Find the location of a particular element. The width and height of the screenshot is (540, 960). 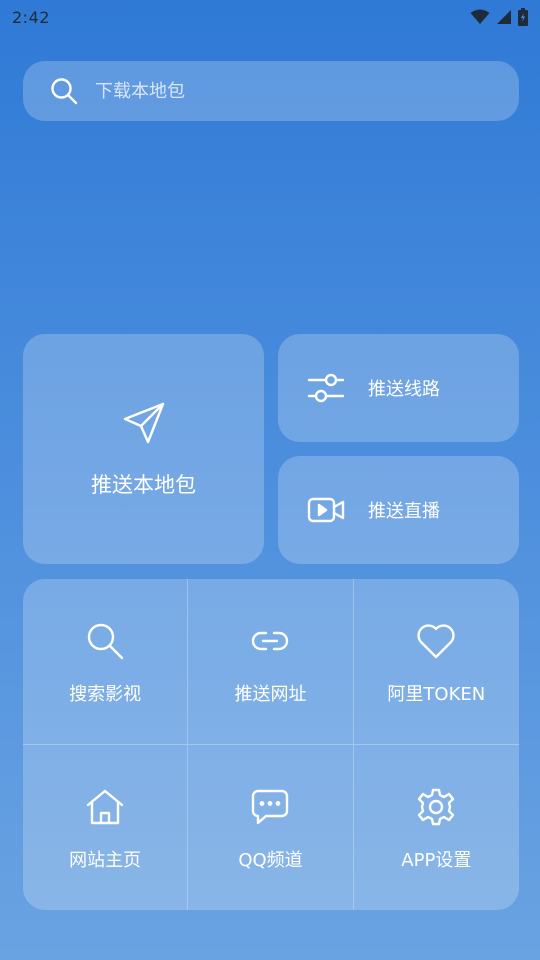

push-url-button: 推送网址 is located at coordinates (271, 662).